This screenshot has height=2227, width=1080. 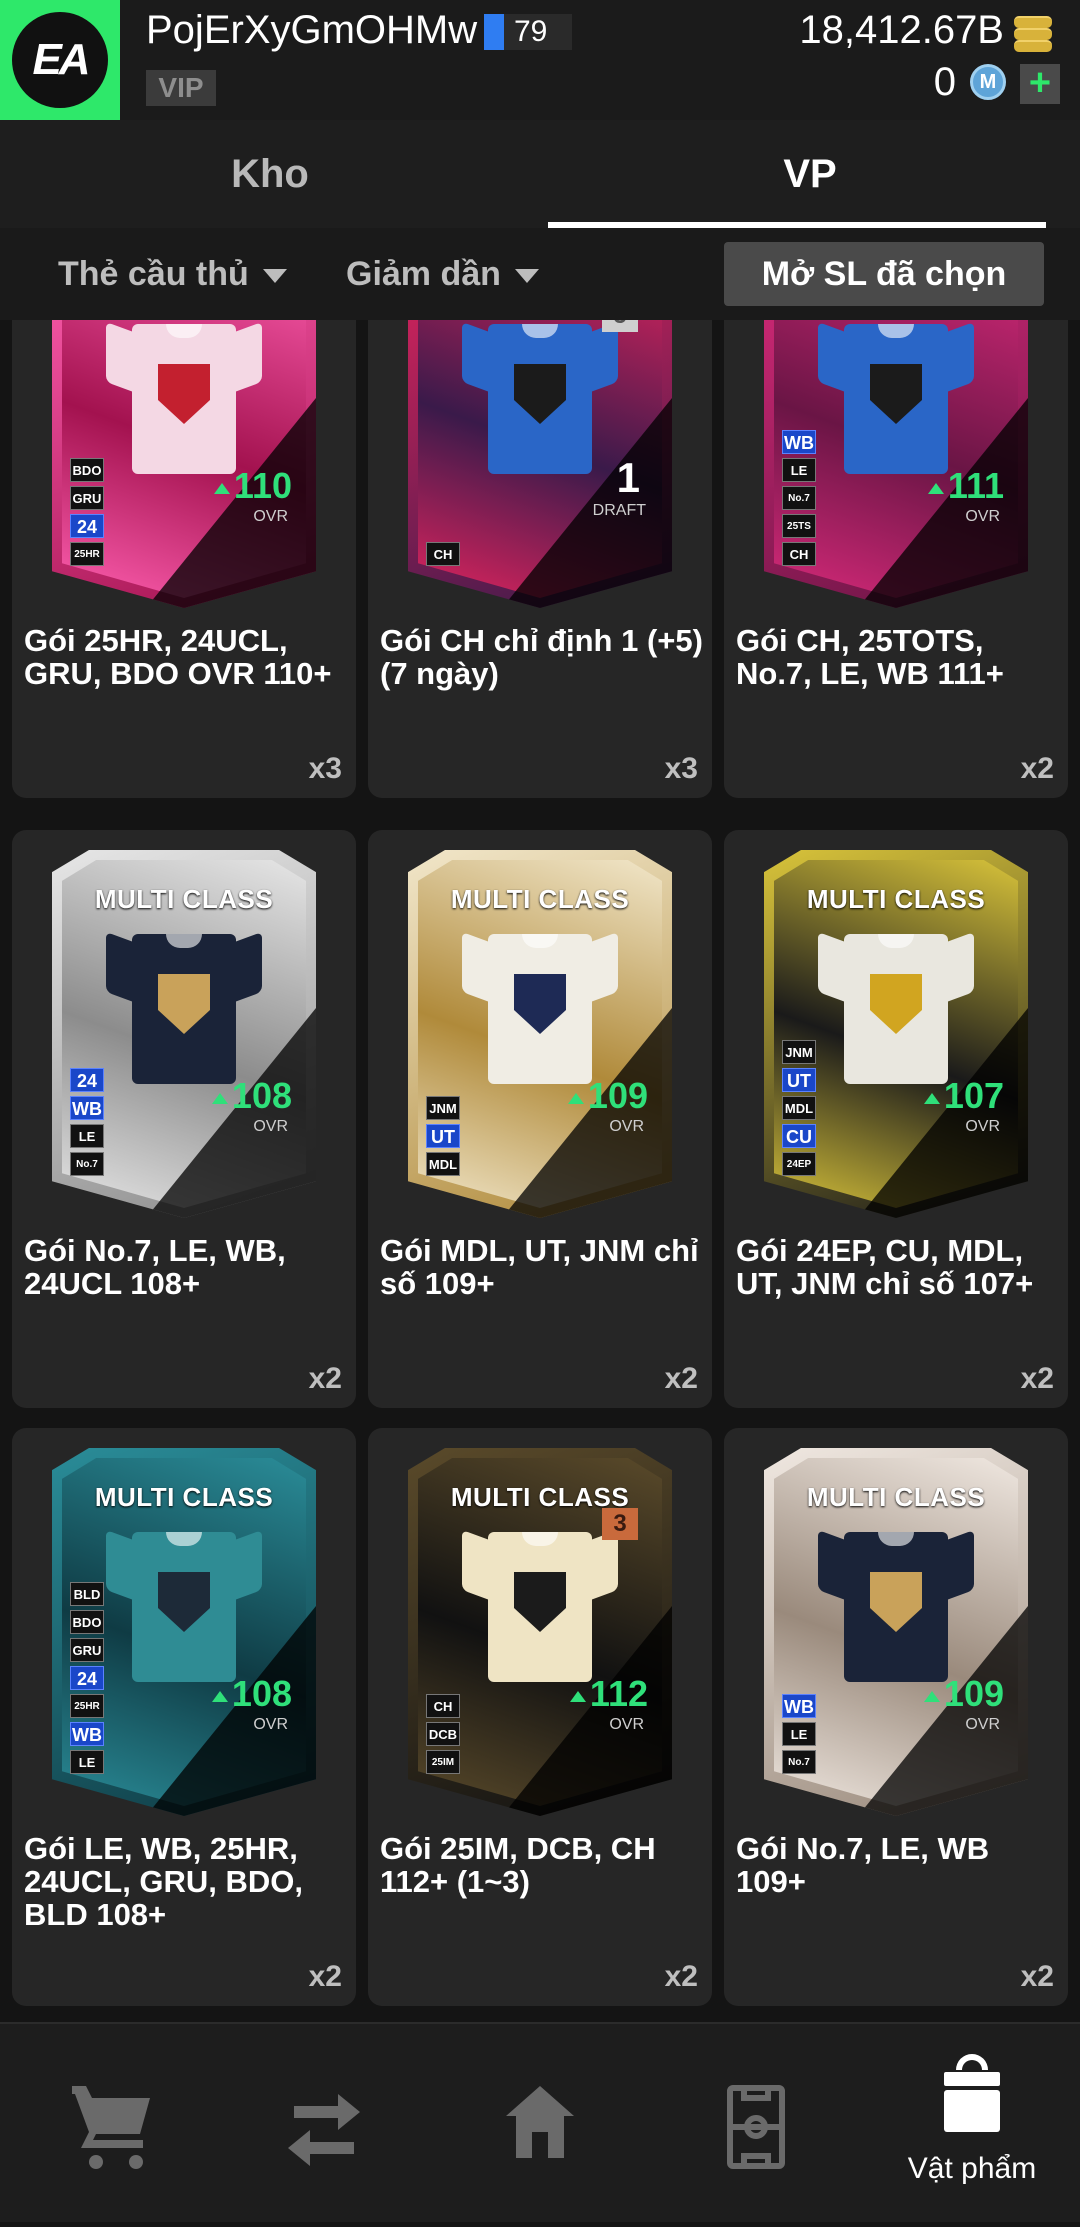 I want to click on bottom-nav: Vật phẩm, so click(x=540, y=2122).